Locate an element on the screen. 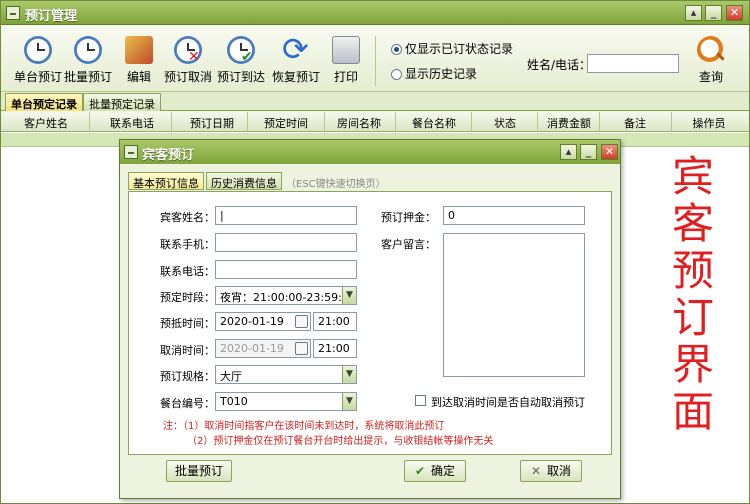 Image resolution: width=750 pixels, height=504 pixels. col-status: 状态 is located at coordinates (505, 123).